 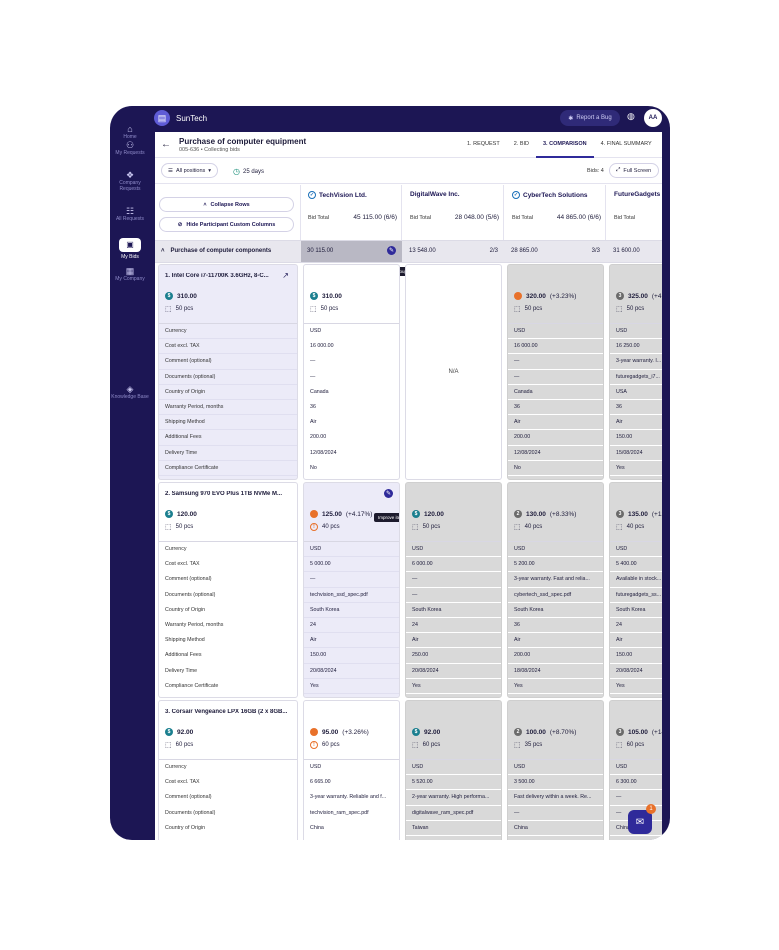 What do you see at coordinates (590, 118) in the screenshot?
I see `report-bug-button: ✱ Report a Bug` at bounding box center [590, 118].